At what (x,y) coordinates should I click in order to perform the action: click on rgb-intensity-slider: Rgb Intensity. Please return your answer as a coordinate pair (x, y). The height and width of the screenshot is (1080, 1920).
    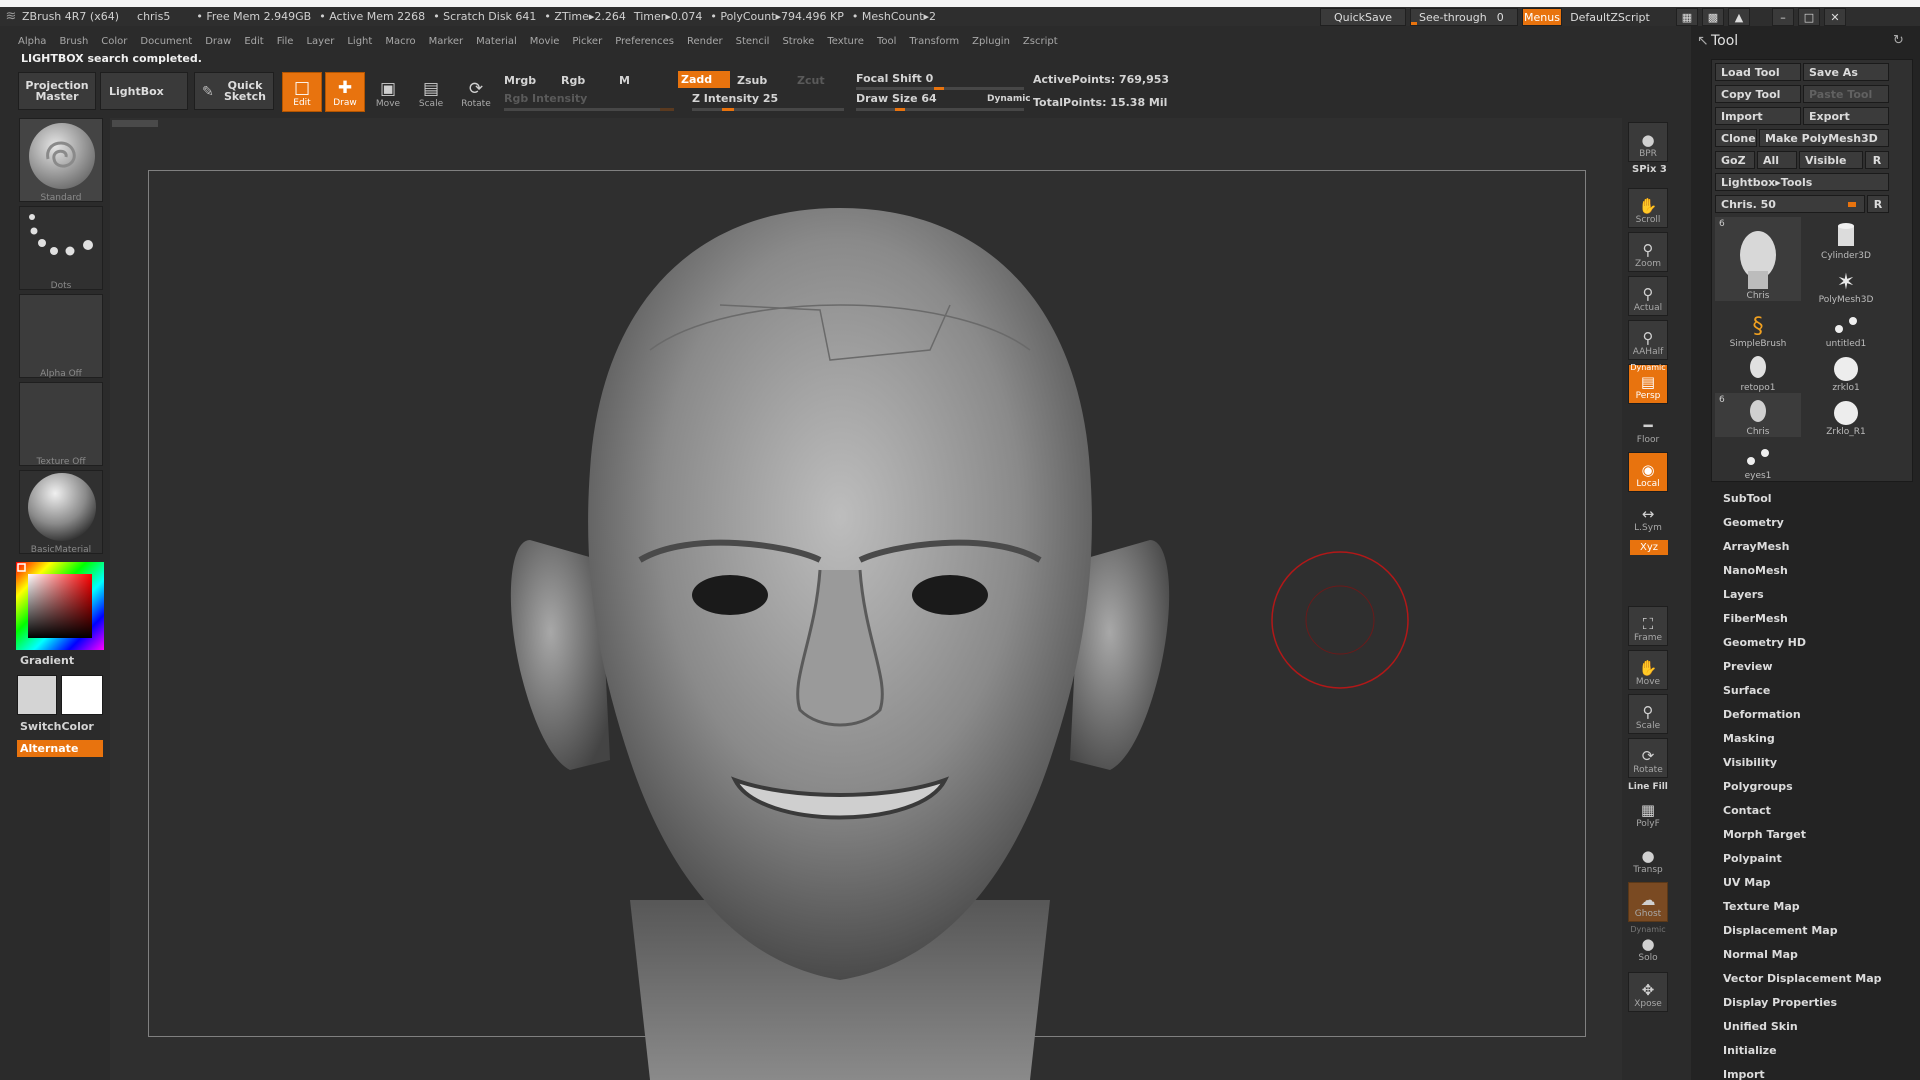
    Looking at the image, I should click on (545, 98).